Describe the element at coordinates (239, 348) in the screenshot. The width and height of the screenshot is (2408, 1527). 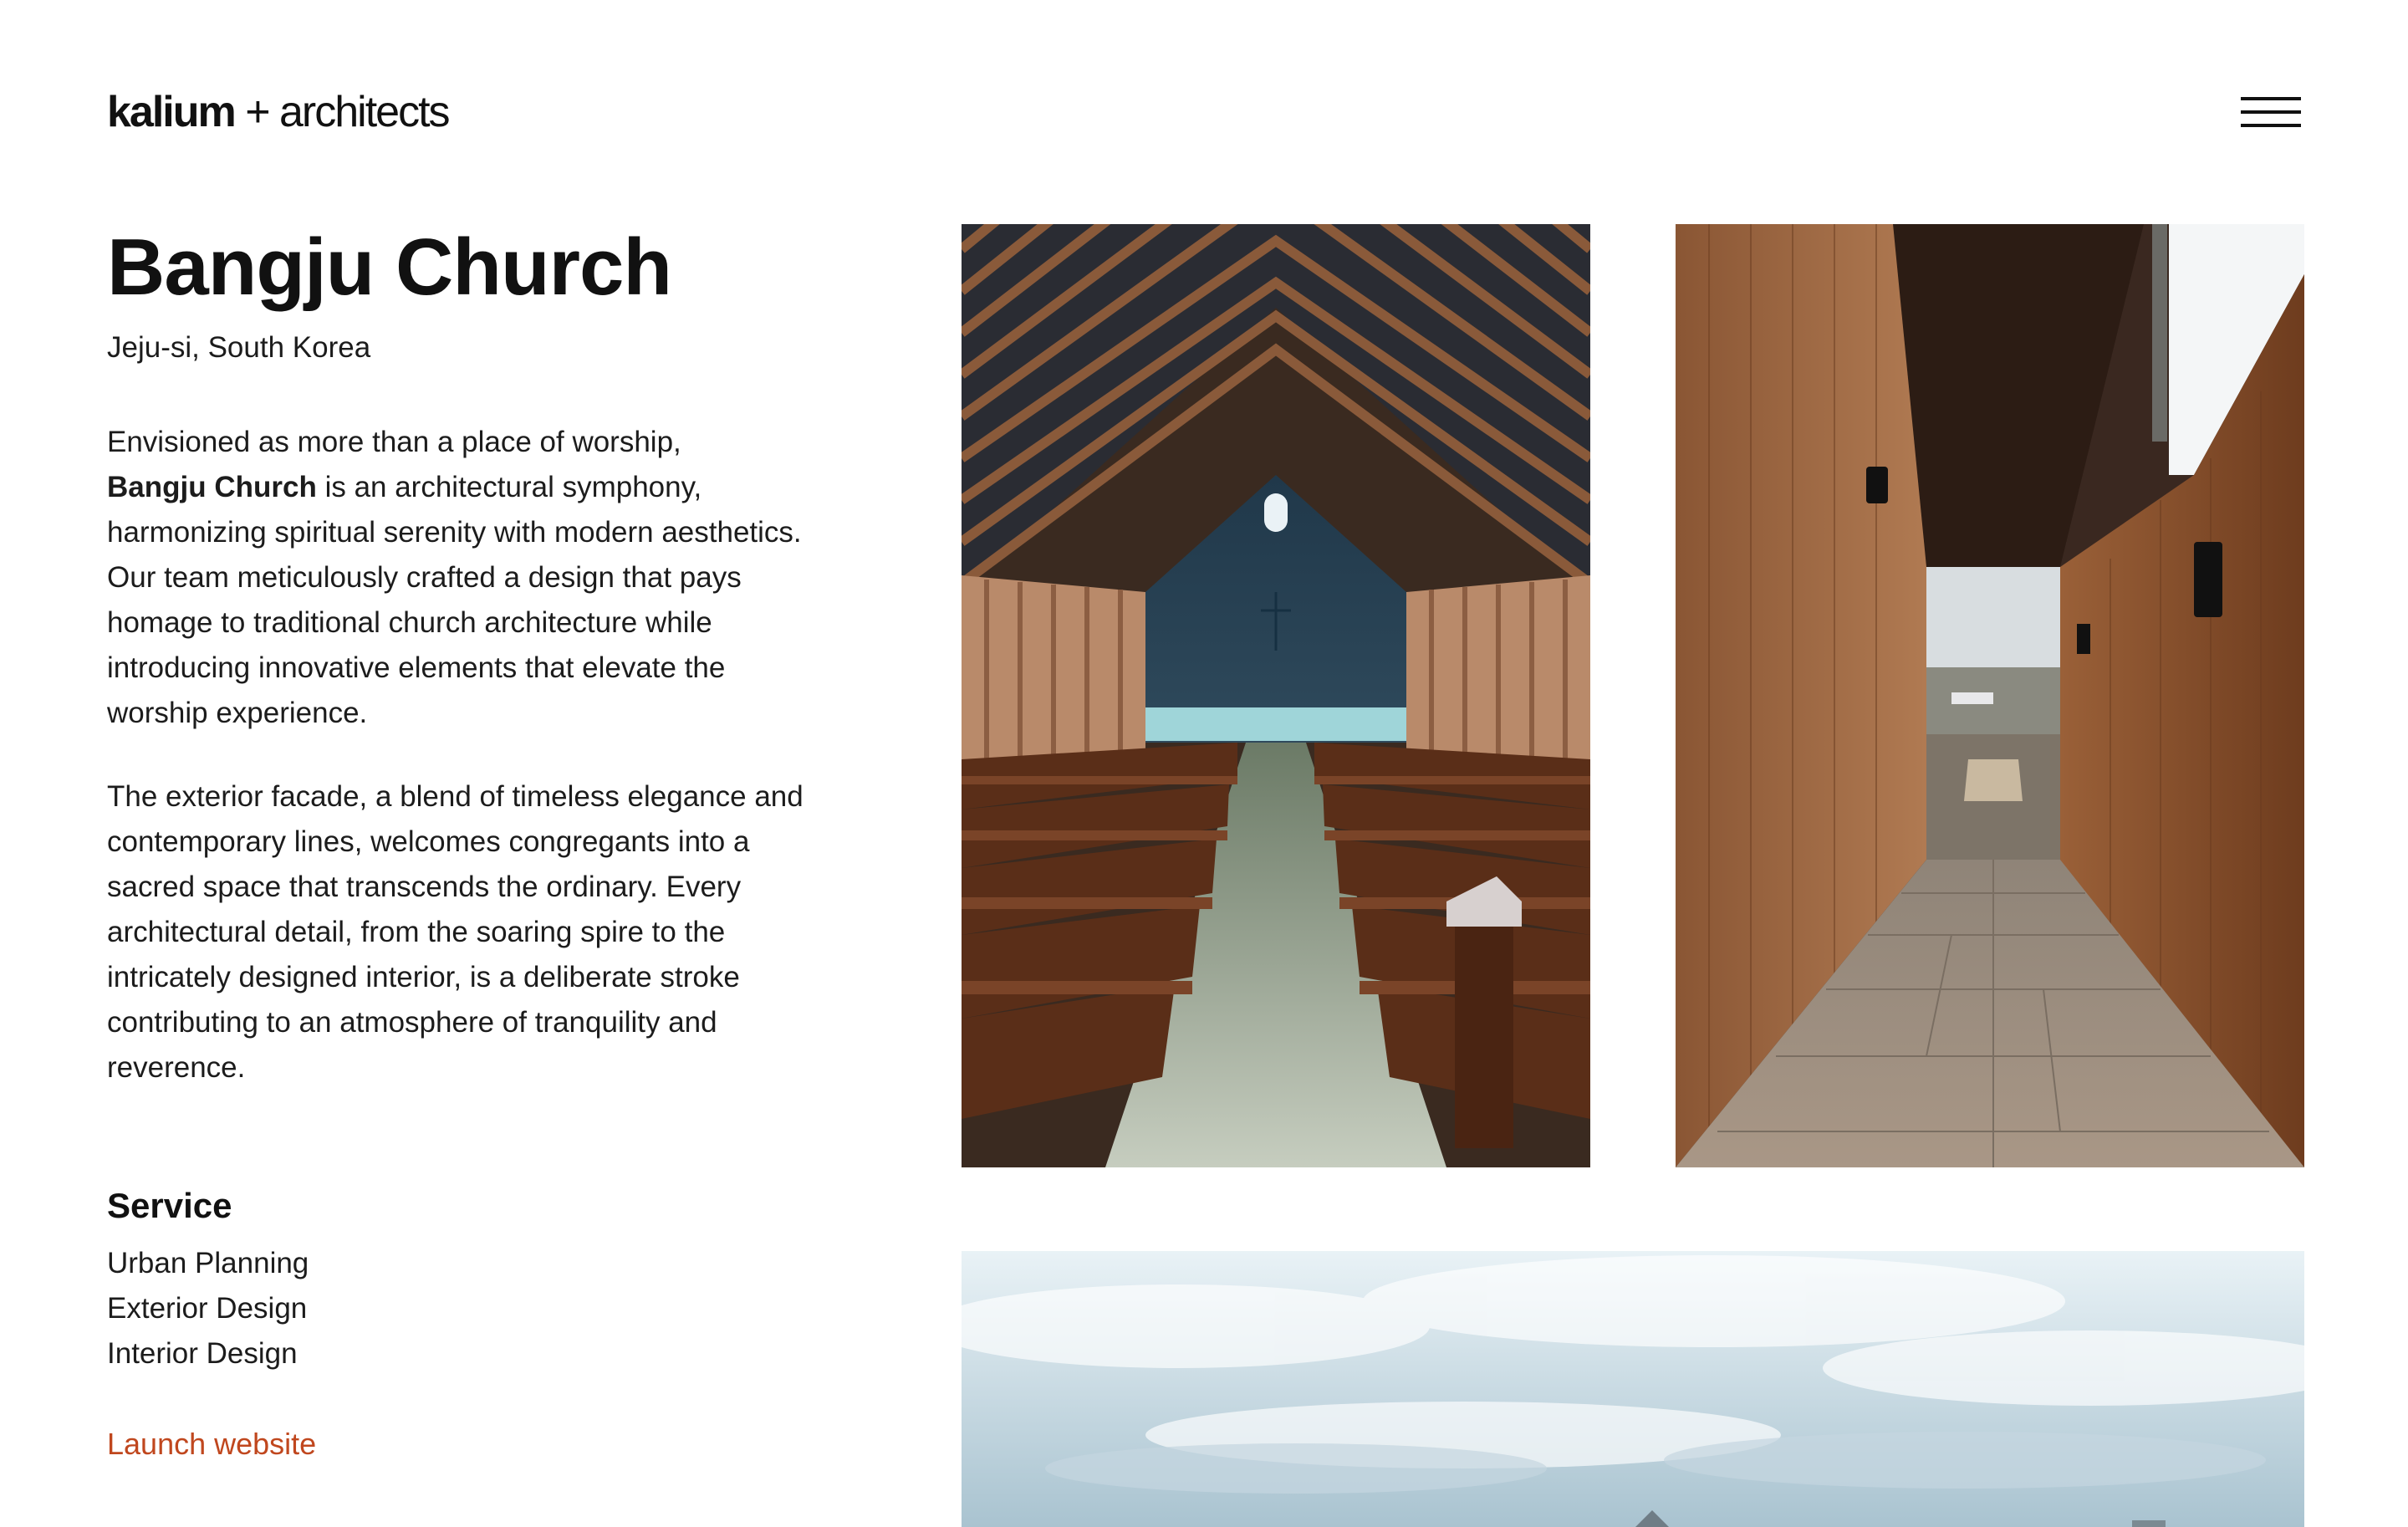
I see `project-location: Jeju-si, South Korea` at that location.